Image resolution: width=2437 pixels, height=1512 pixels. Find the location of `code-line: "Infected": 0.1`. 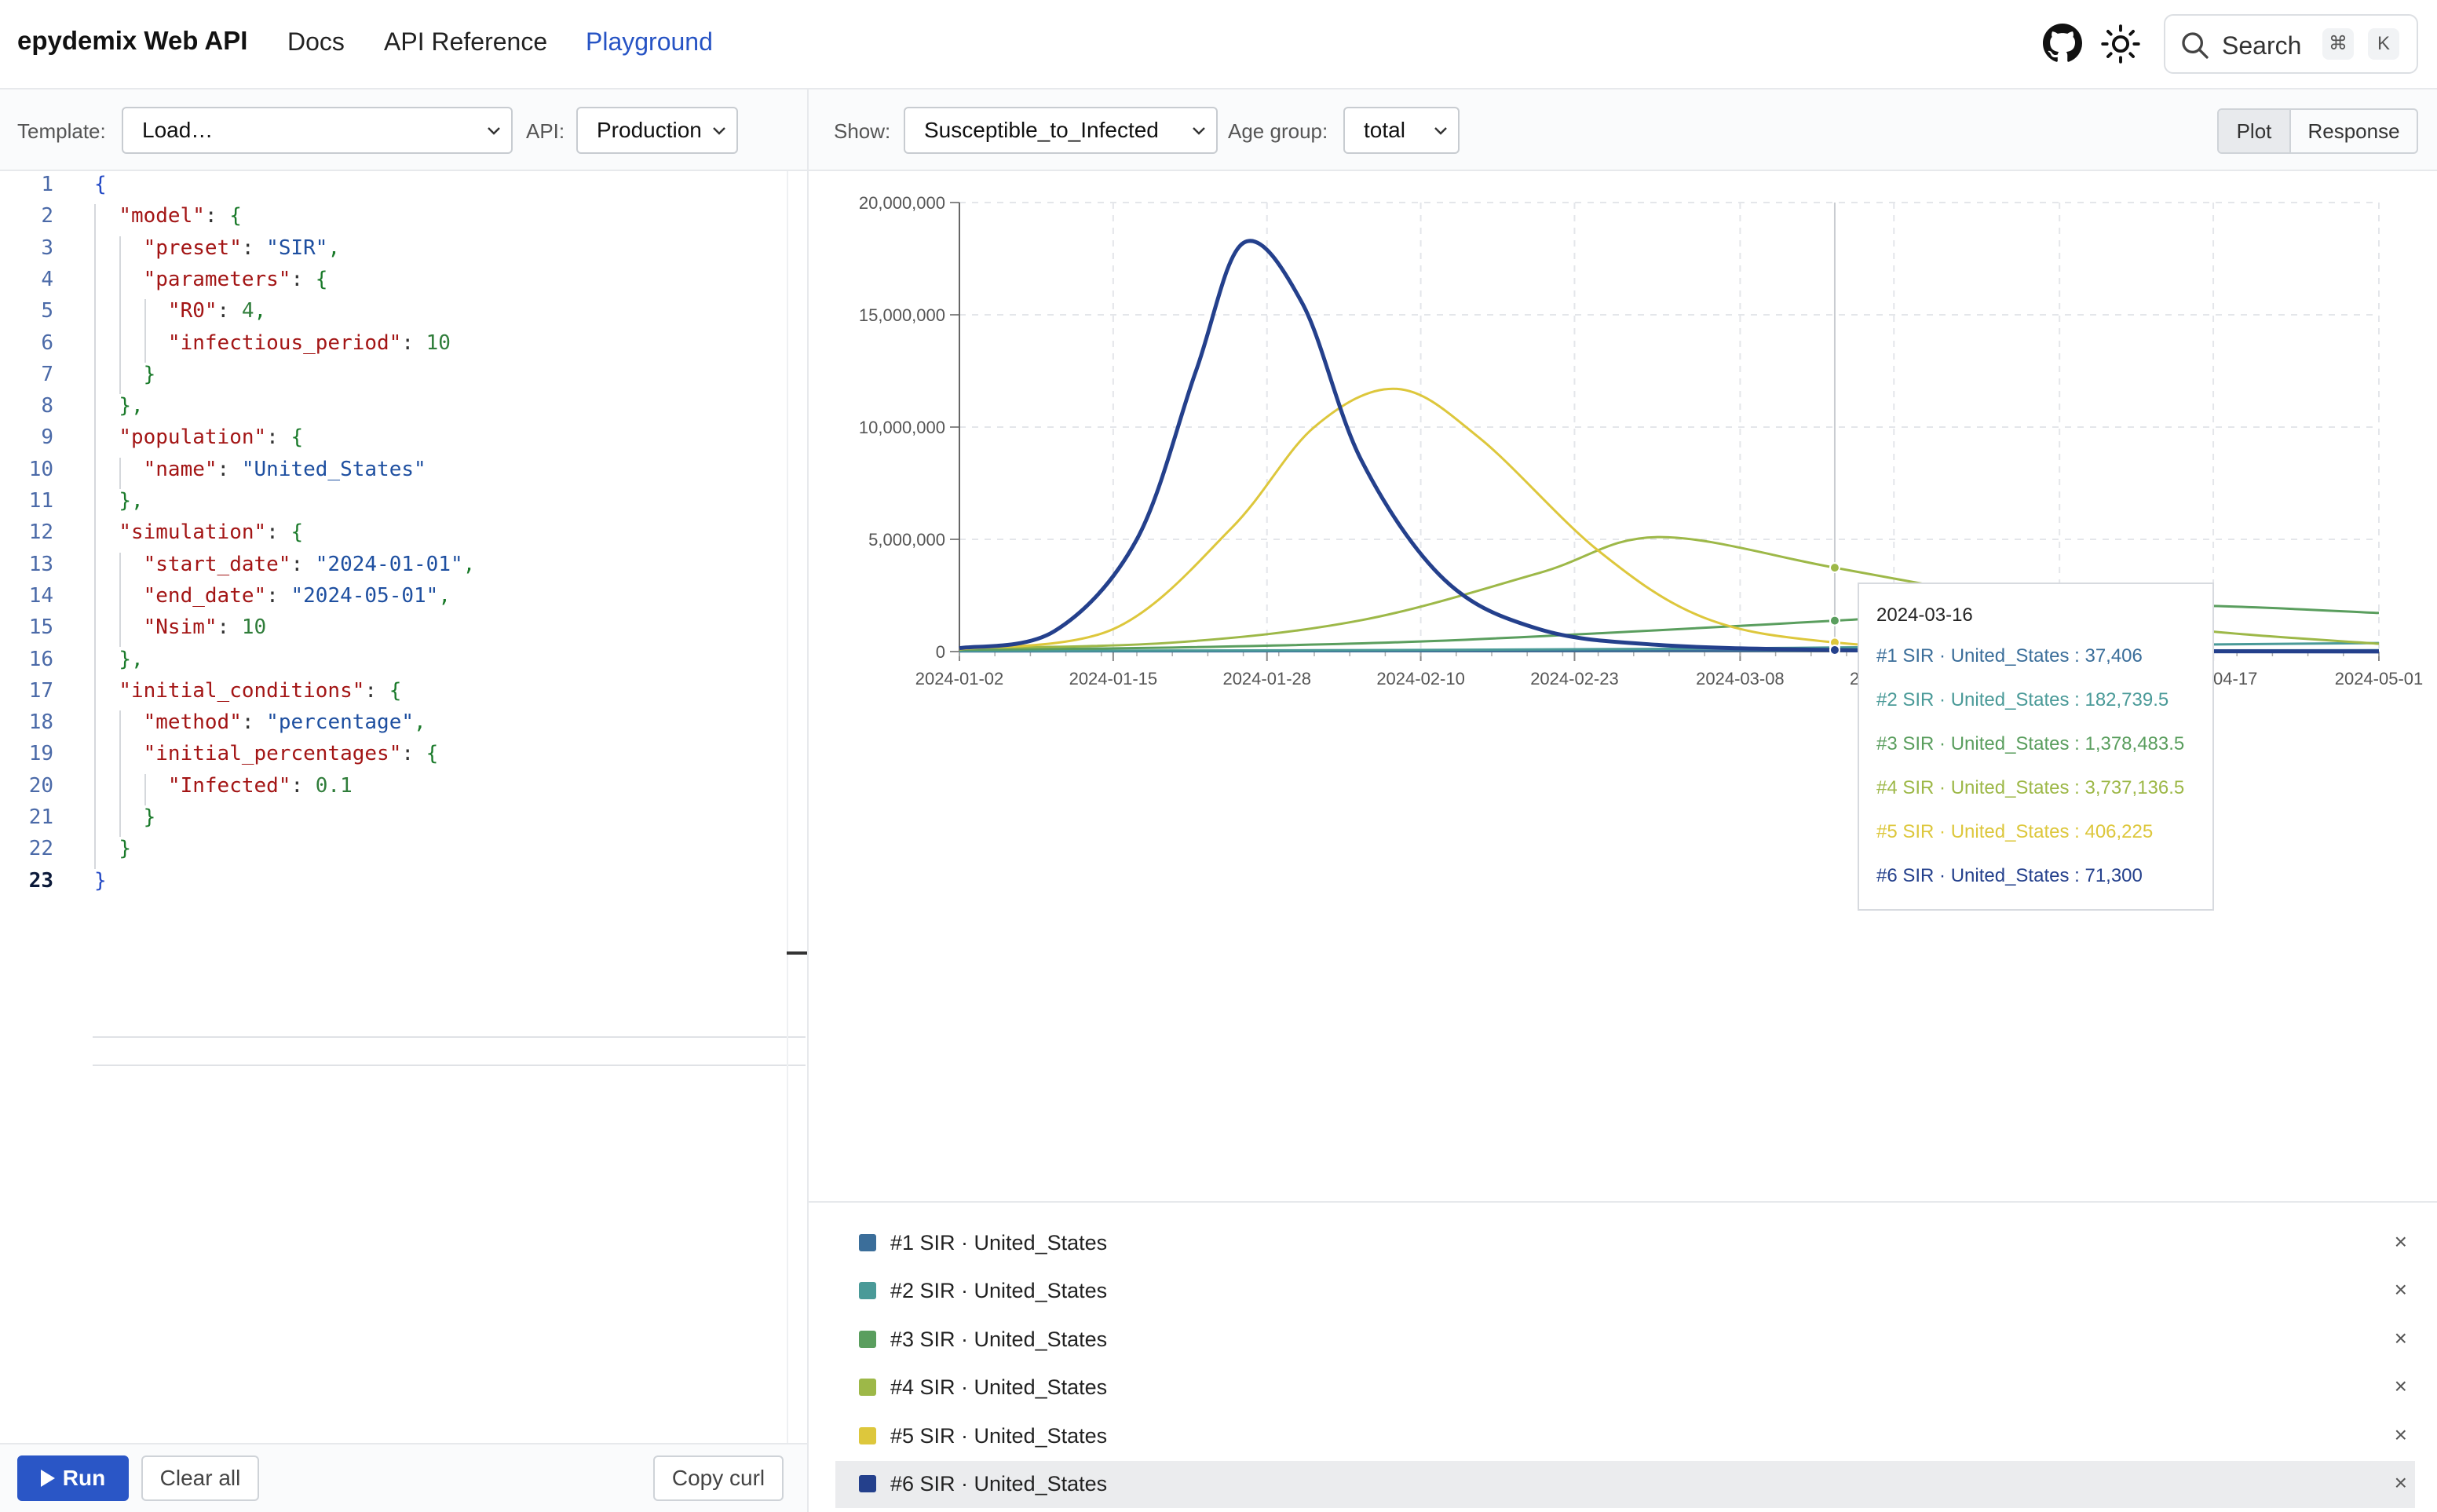

code-line: "Infected": 0.1 is located at coordinates (260, 785).